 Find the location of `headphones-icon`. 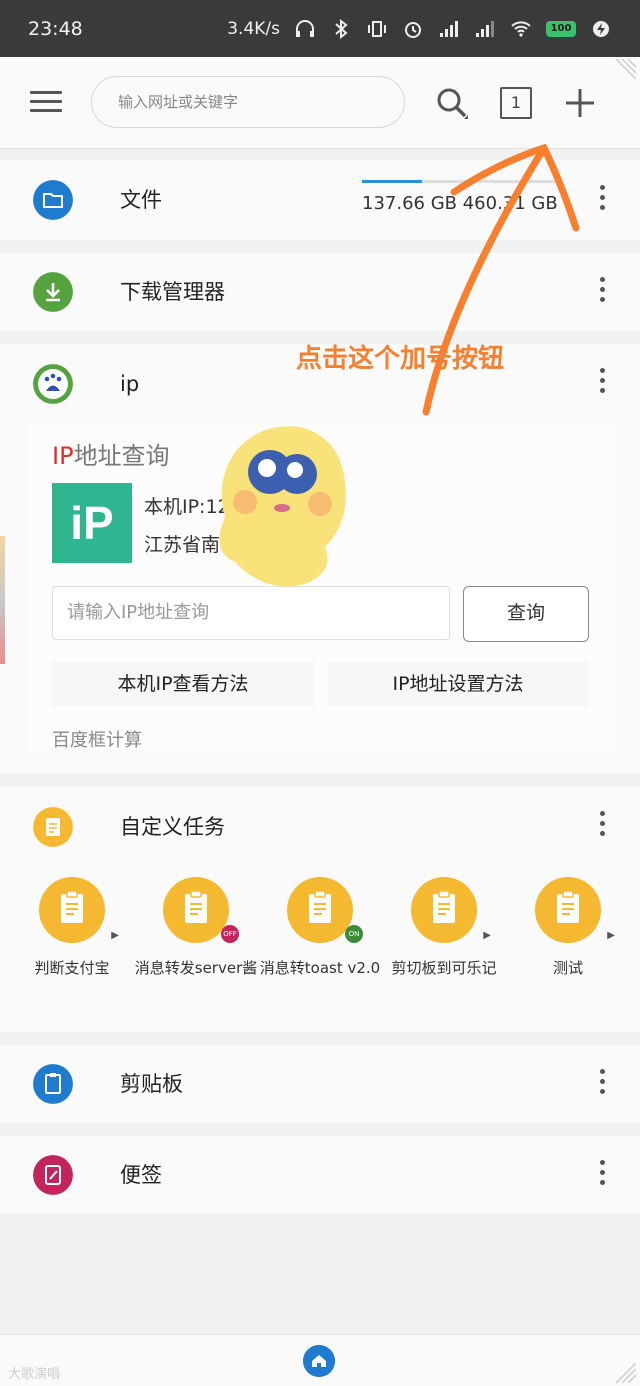

headphones-icon is located at coordinates (305, 28).